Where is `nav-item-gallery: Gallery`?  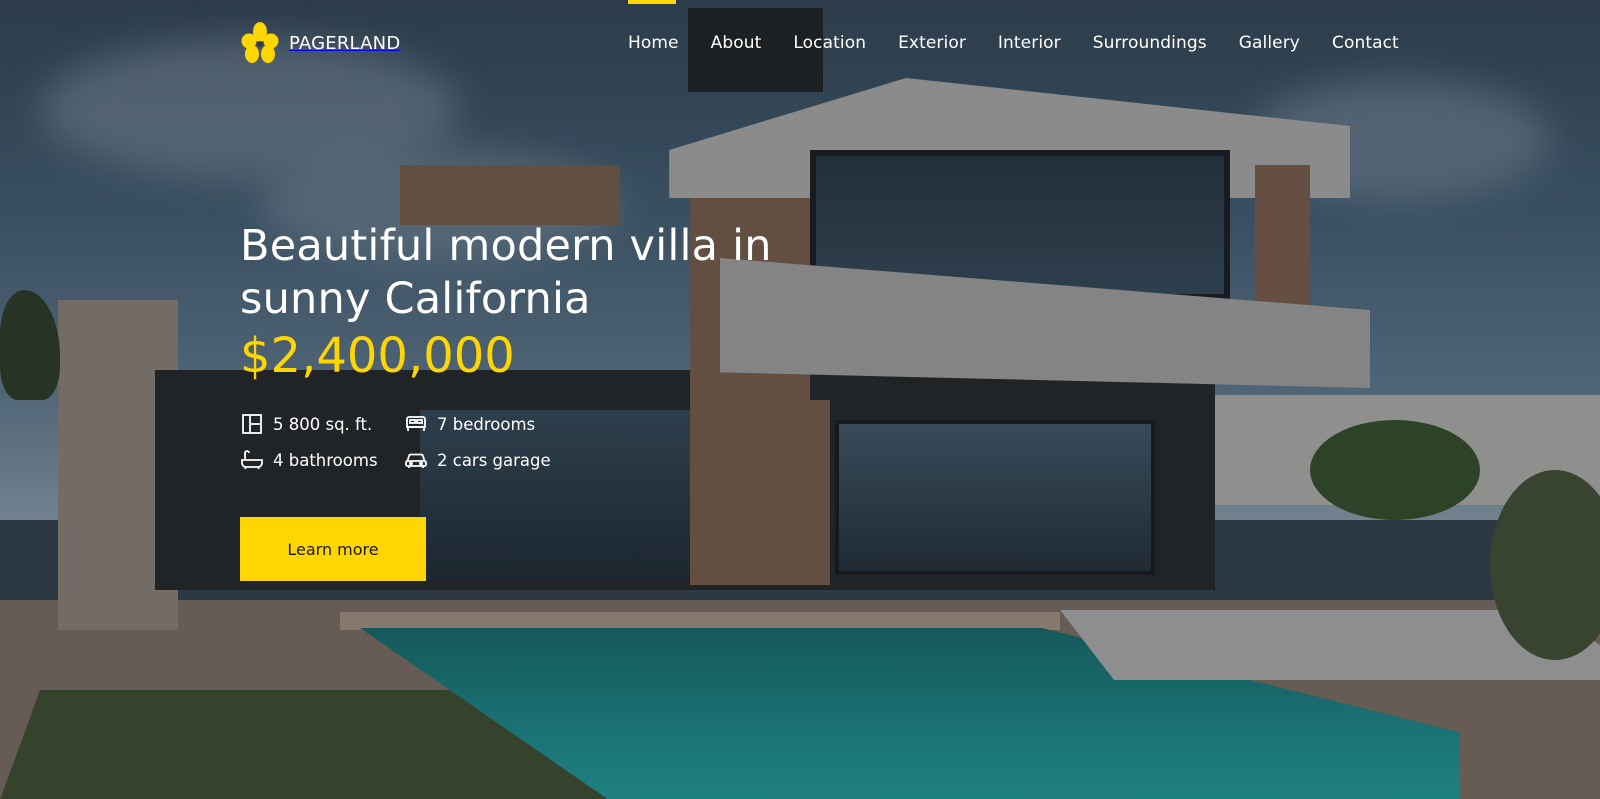 nav-item-gallery: Gallery is located at coordinates (1269, 43).